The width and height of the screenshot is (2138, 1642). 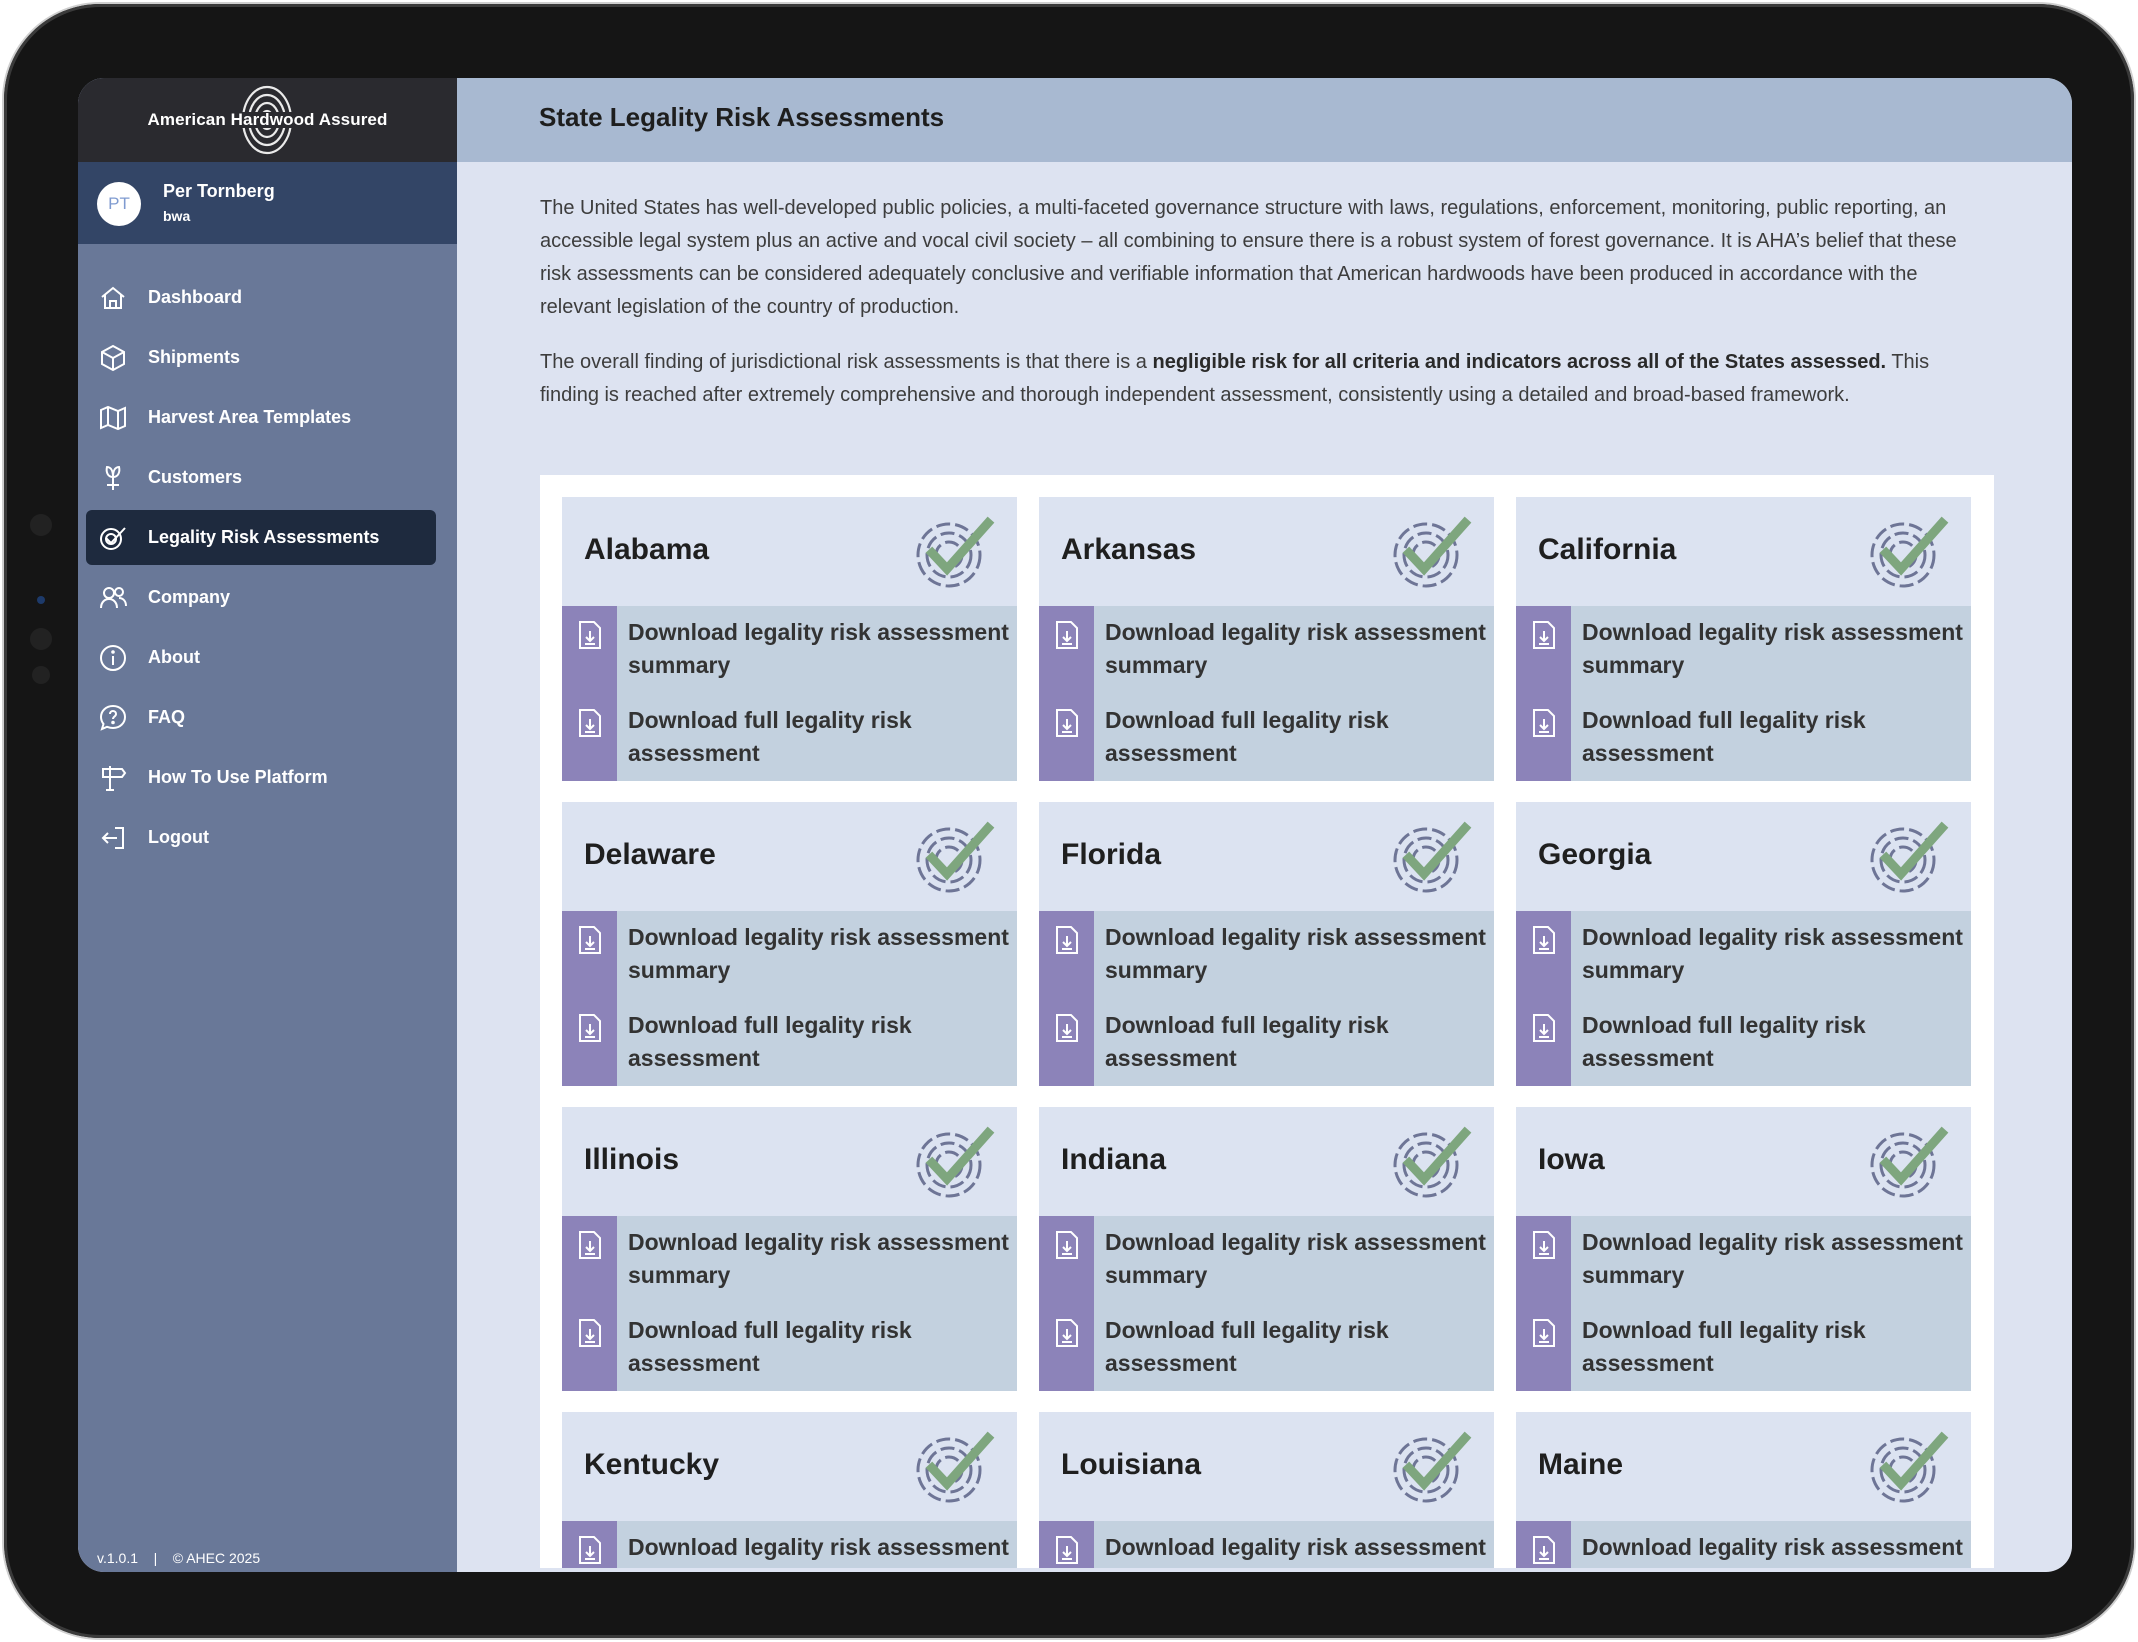 I want to click on sidebar-item-company: Company, so click(x=261, y=597).